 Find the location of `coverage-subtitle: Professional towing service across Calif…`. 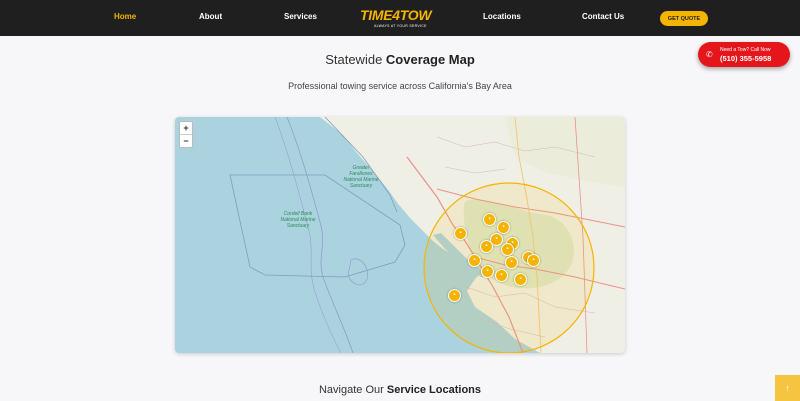

coverage-subtitle: Professional towing service across Calif… is located at coordinates (400, 86).